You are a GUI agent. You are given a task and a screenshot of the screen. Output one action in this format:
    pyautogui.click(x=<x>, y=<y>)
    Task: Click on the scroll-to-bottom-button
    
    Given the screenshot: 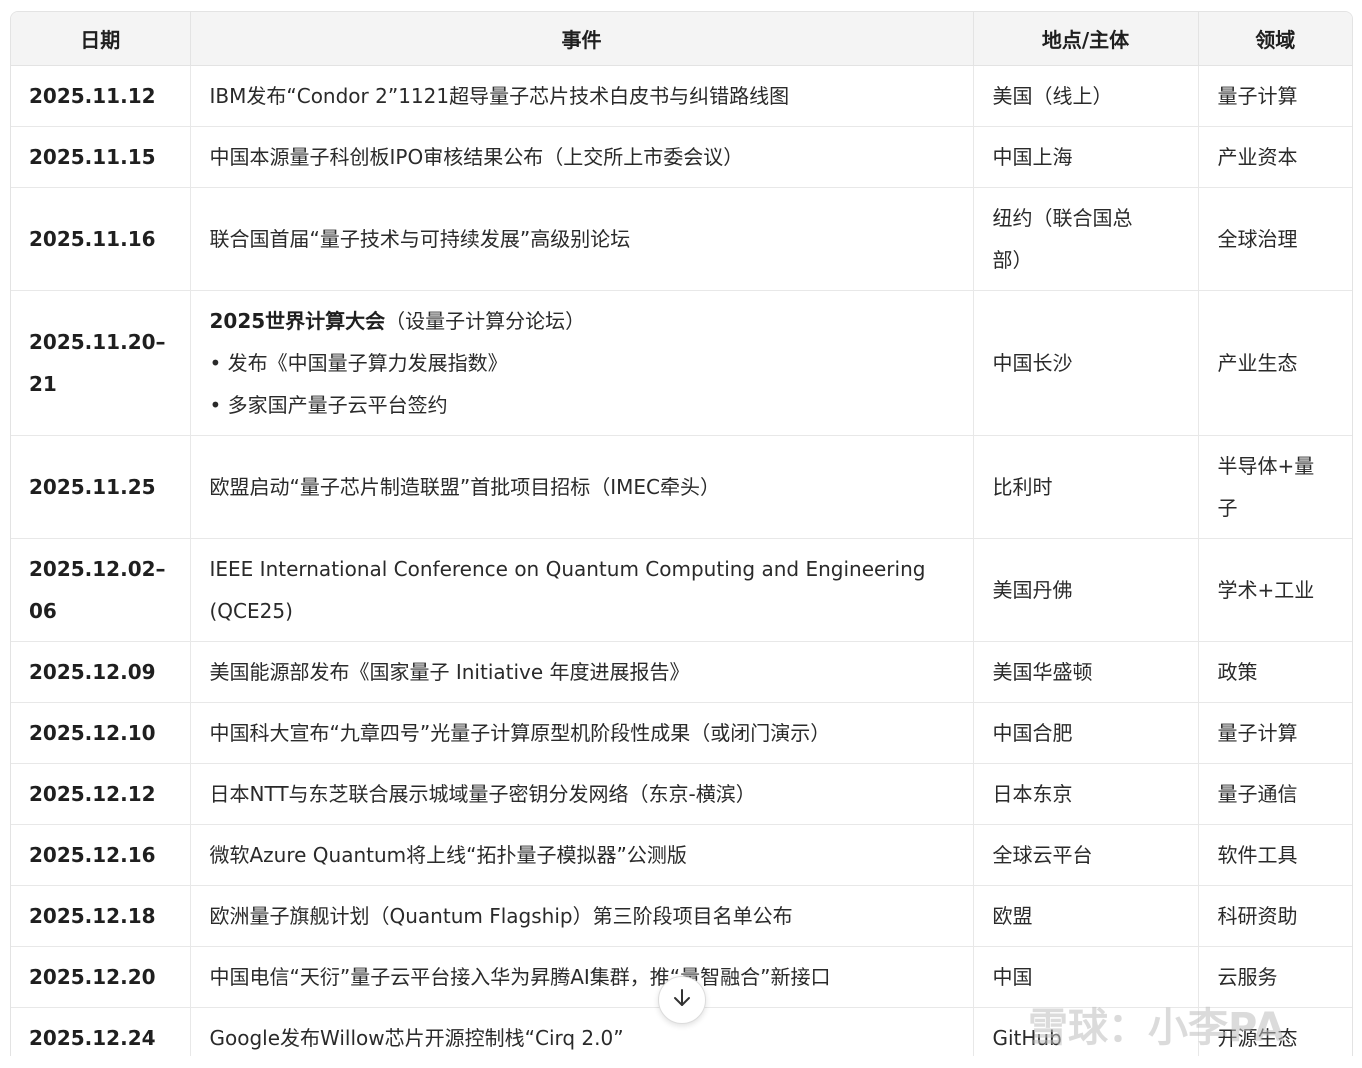 What is the action you would take?
    pyautogui.click(x=682, y=1000)
    